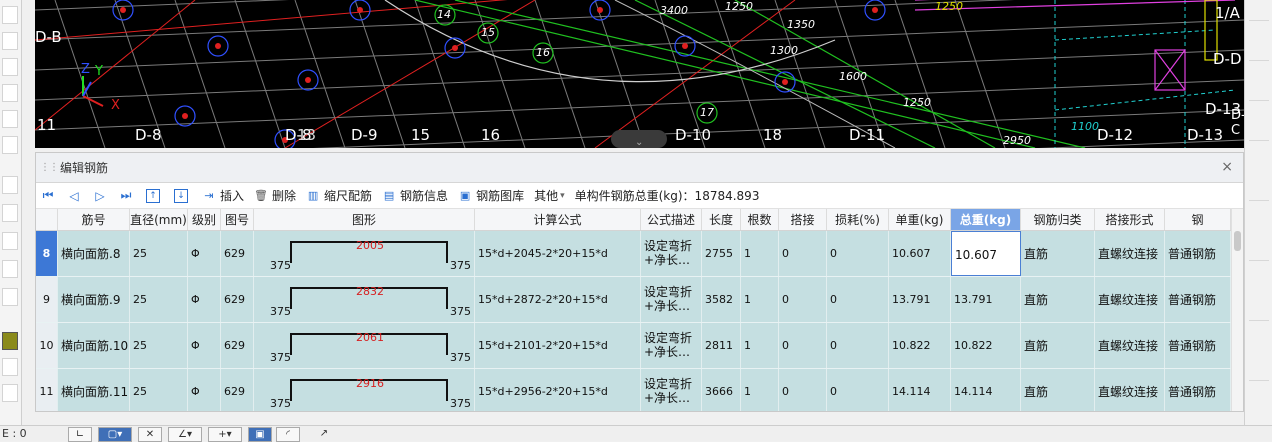 This screenshot has width=1272, height=442. Describe the element at coordinates (181, 195) in the screenshot. I see `move-down-icon: ↓` at that location.